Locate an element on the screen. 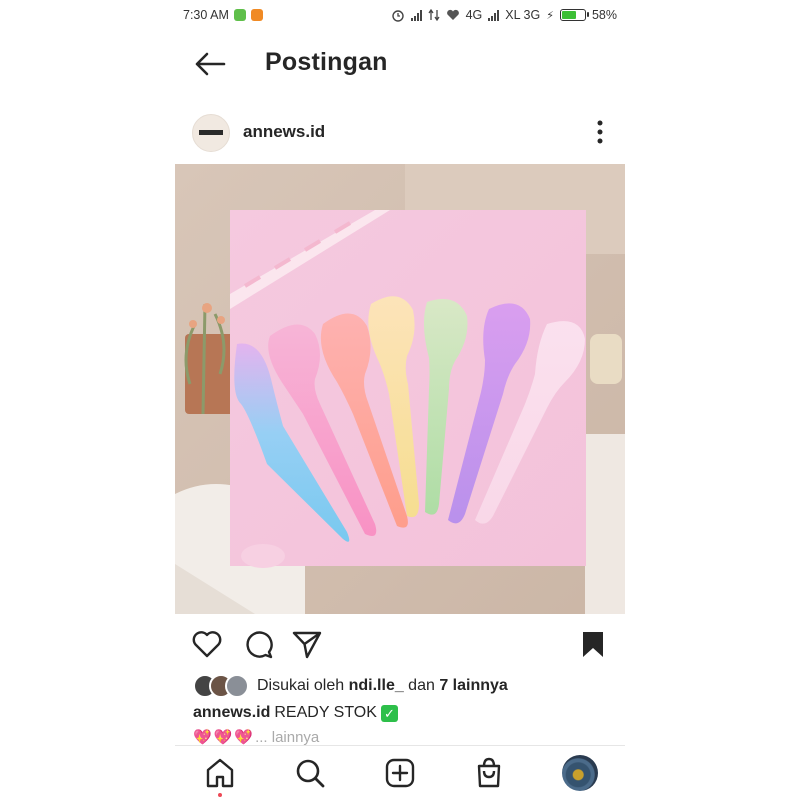  share-icon is located at coordinates (307, 644).